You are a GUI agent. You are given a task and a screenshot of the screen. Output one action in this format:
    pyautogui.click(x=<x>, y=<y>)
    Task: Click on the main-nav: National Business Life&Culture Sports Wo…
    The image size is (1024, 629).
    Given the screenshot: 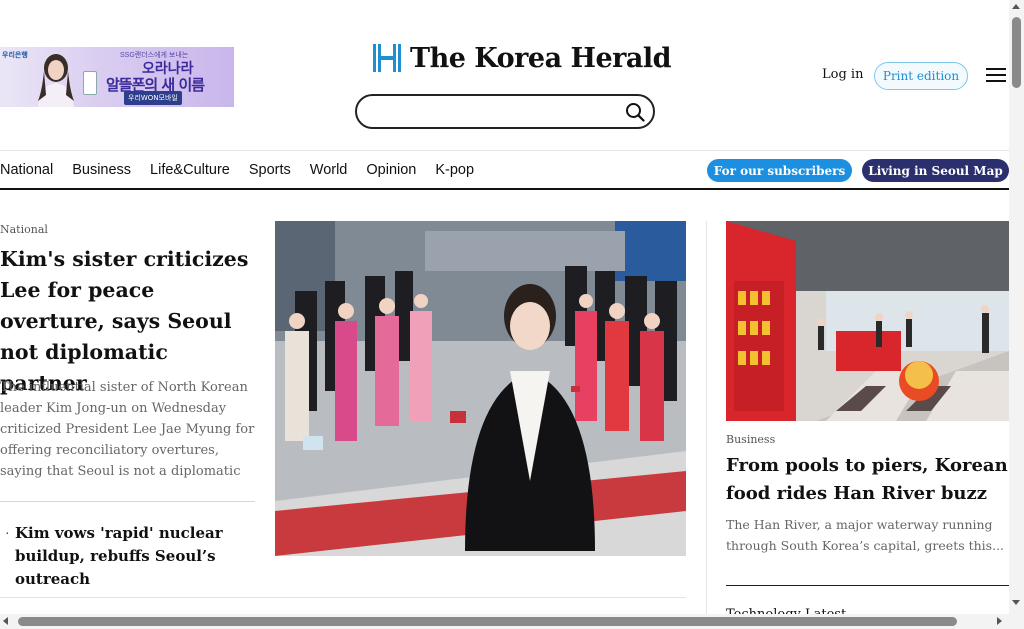 What is the action you would take?
    pyautogui.click(x=246, y=171)
    